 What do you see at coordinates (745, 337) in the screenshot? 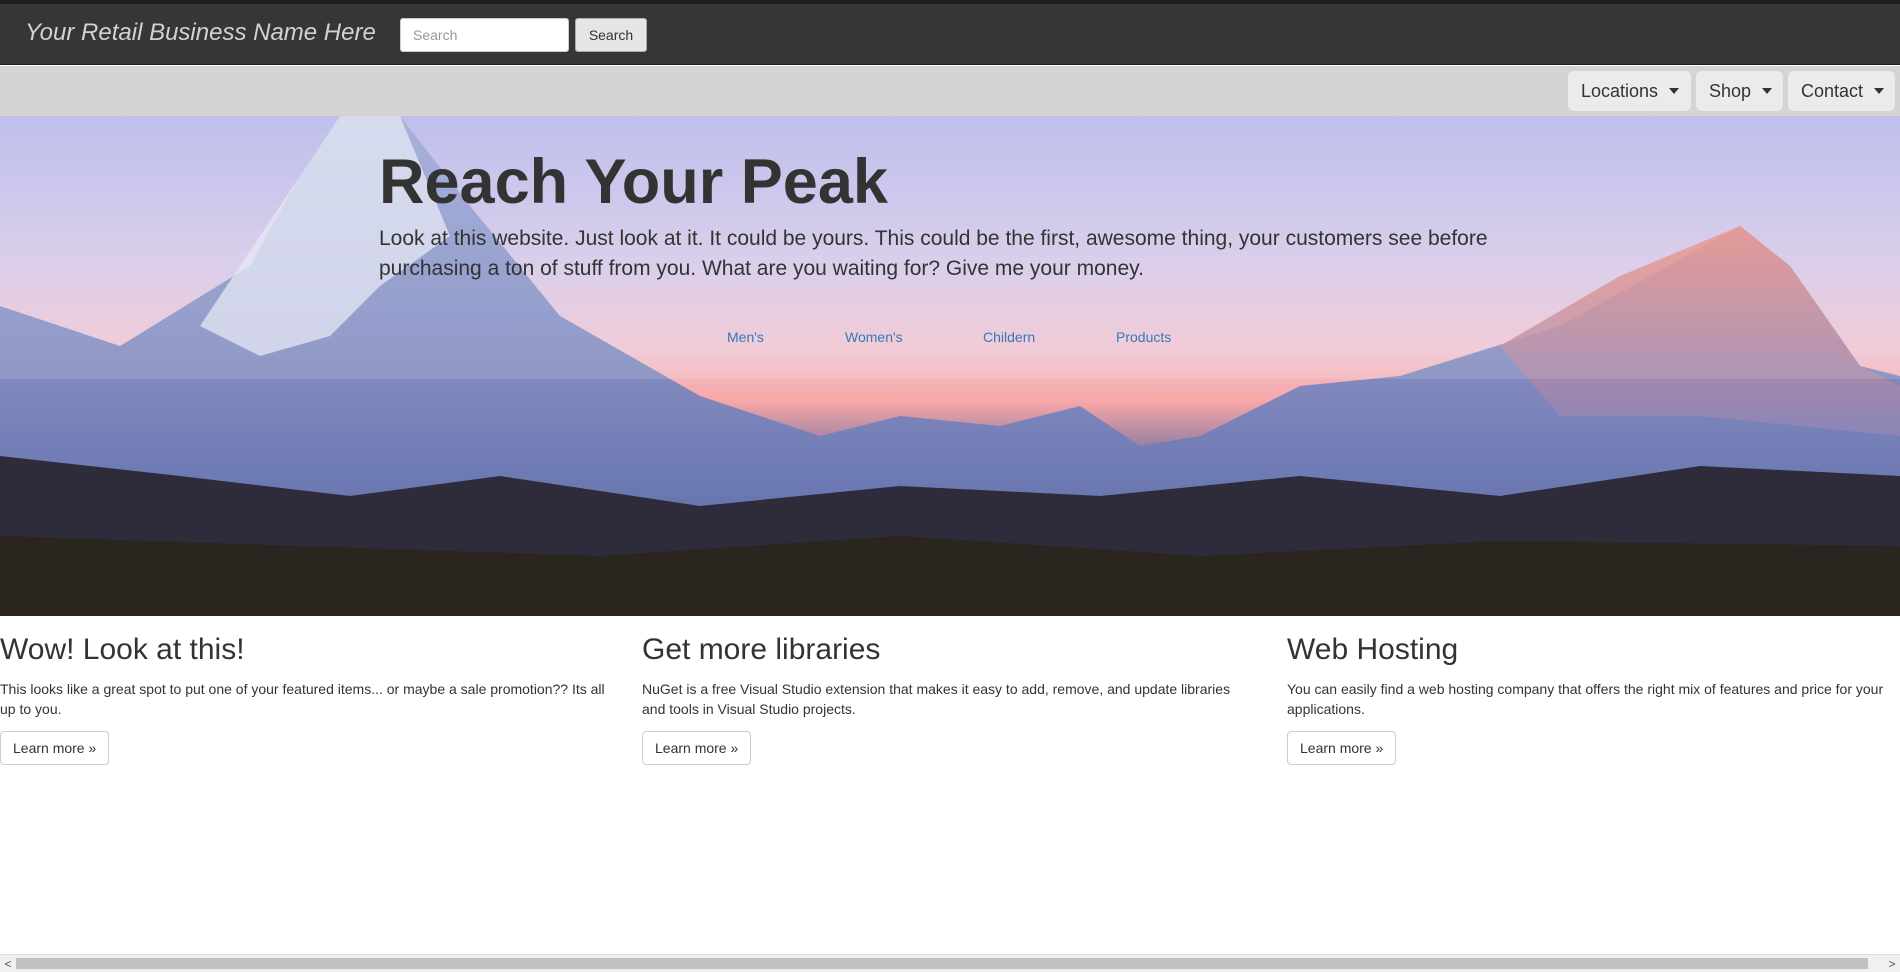
I see `category-link-mens: Men's` at bounding box center [745, 337].